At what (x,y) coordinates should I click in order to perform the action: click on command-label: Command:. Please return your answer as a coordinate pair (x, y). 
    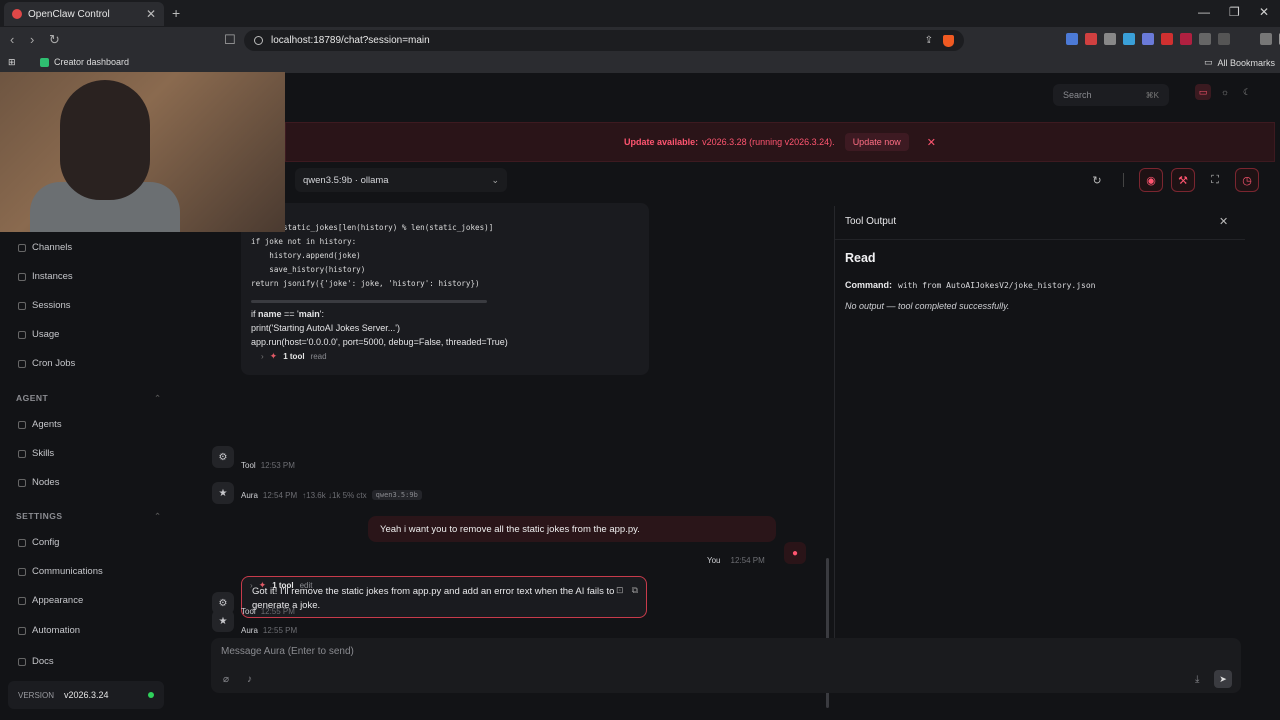
    Looking at the image, I should click on (868, 285).